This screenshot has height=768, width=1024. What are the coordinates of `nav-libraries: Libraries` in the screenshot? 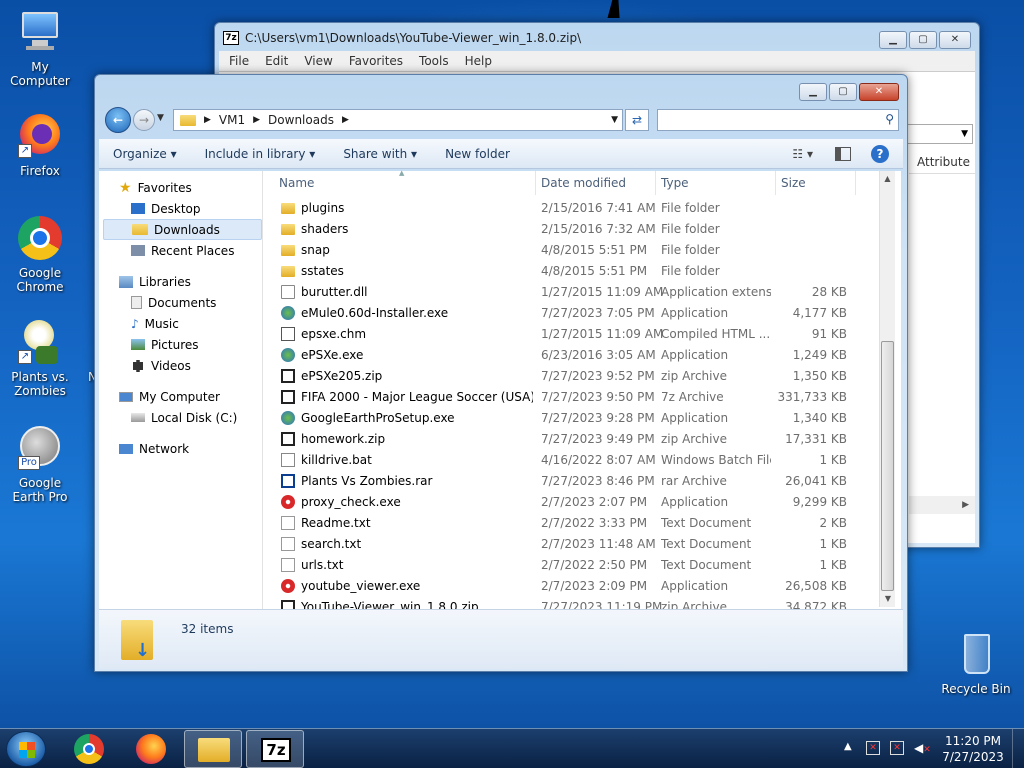 It's located at (182, 281).